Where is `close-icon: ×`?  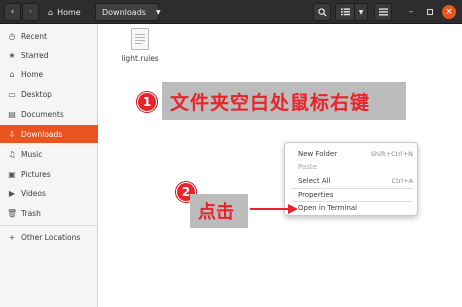
close-icon: × is located at coordinates (449, 12).